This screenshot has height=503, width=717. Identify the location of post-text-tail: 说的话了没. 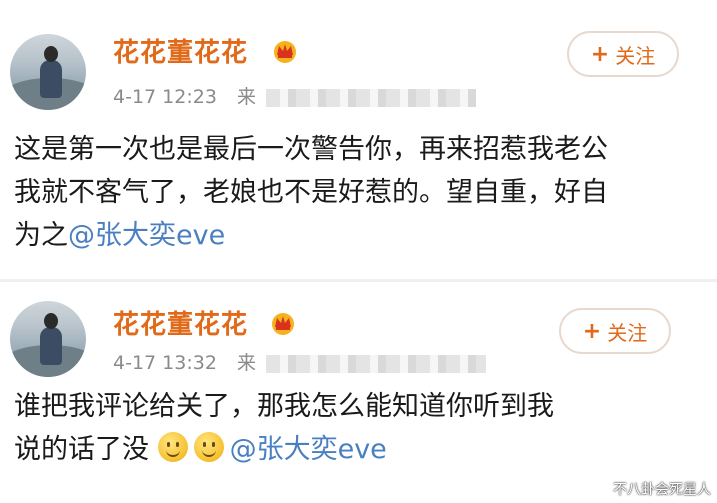
(81, 449).